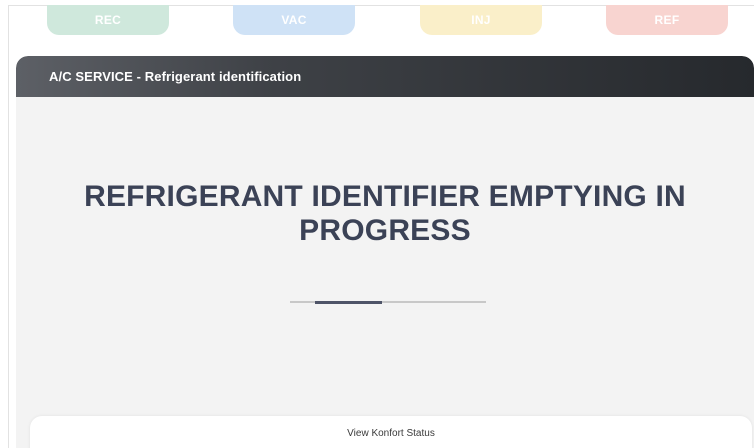 The image size is (754, 448). I want to click on phase-tab-rec: REC, so click(108, 20).